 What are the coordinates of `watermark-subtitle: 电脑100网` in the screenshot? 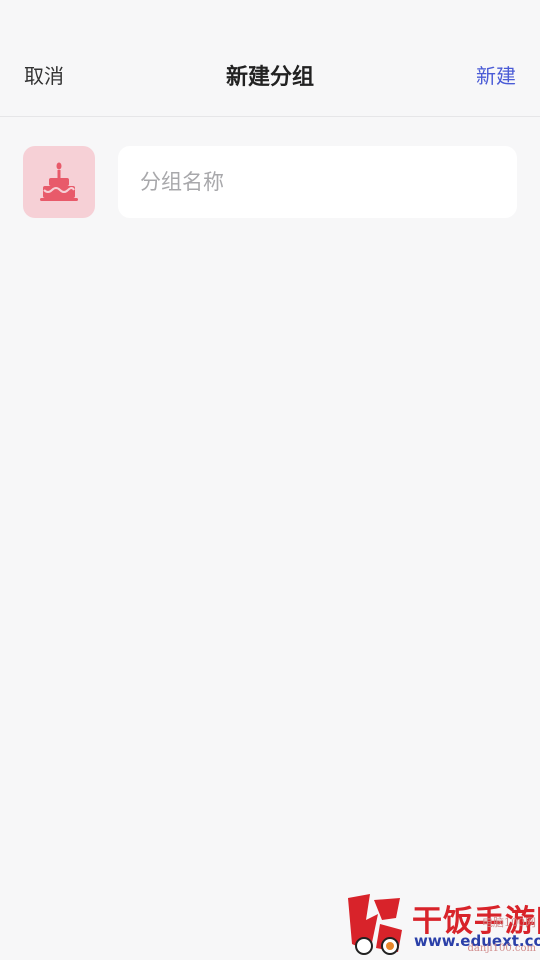 It's located at (509, 922).